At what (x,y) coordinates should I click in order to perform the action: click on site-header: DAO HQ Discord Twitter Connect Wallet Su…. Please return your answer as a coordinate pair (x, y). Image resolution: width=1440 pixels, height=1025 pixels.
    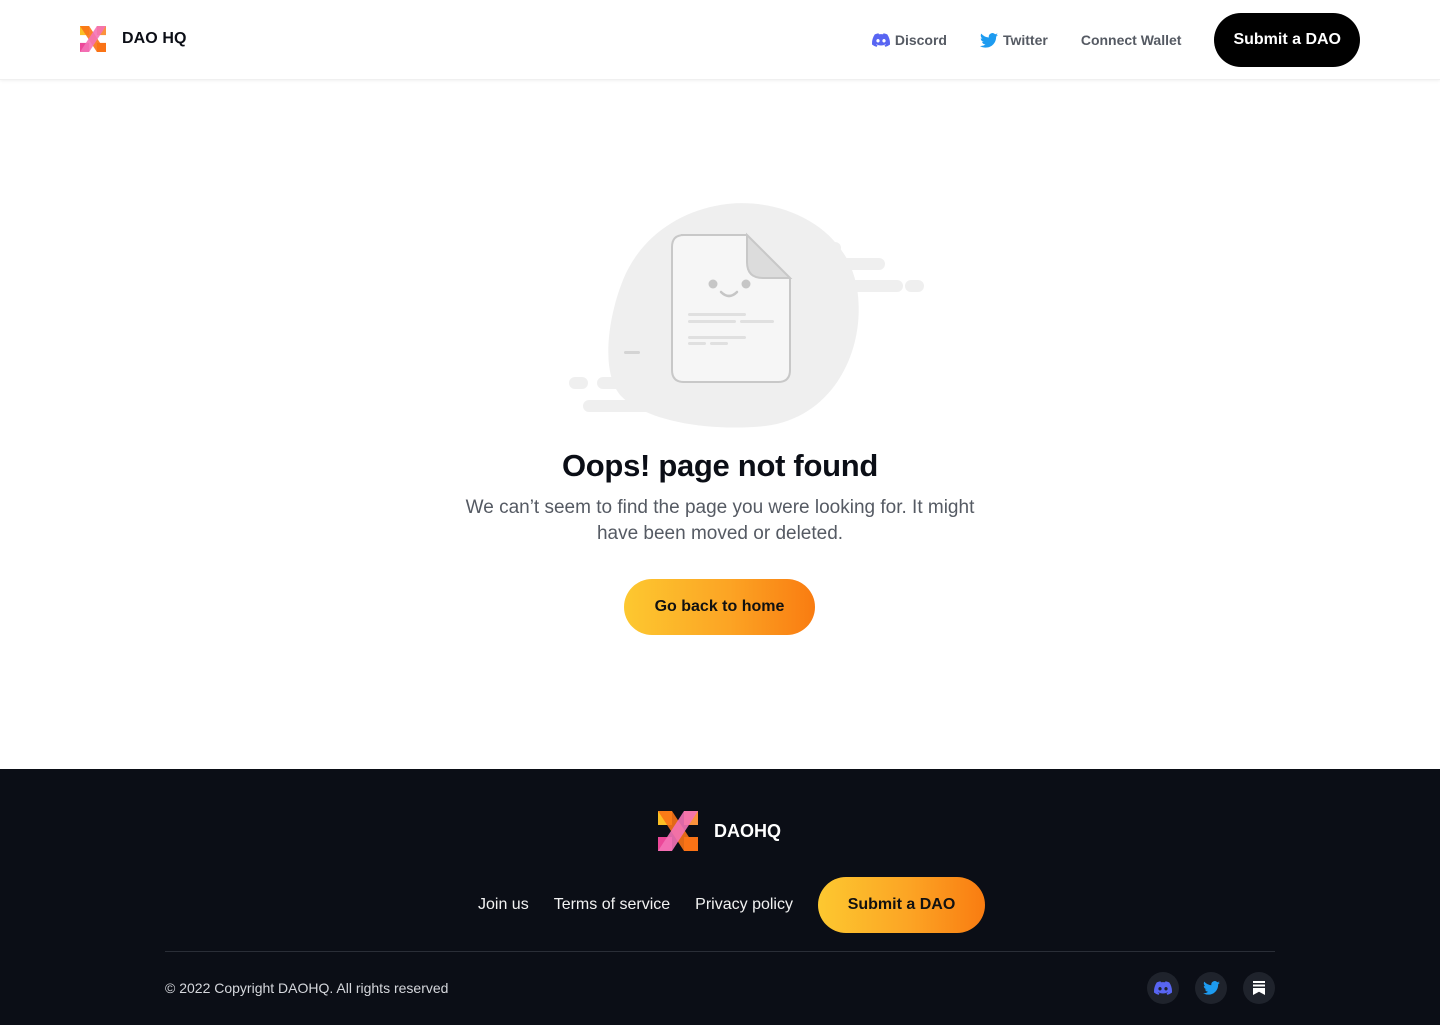
    Looking at the image, I should click on (720, 40).